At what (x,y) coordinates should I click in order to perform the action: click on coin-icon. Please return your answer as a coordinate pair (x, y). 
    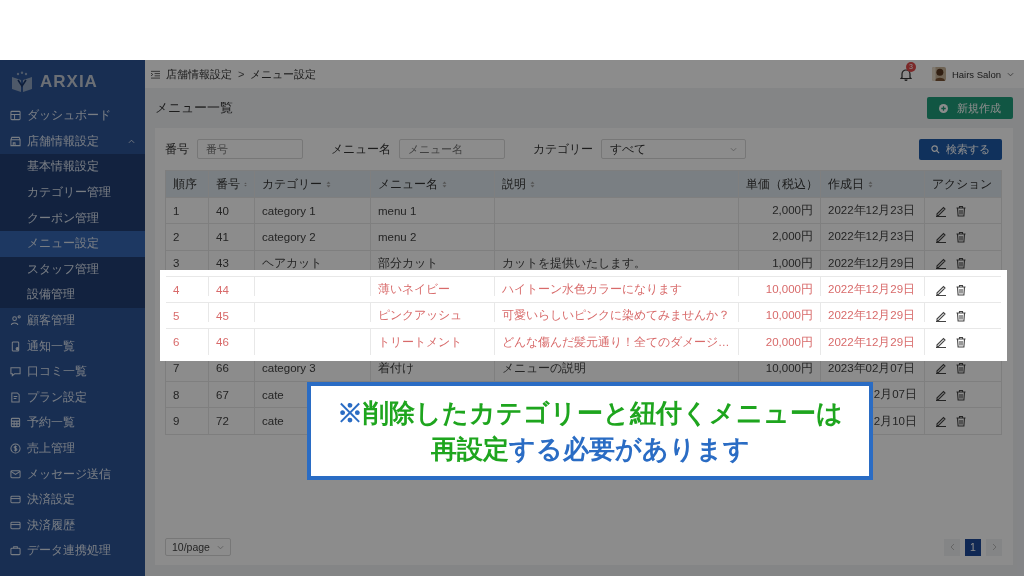
    Looking at the image, I should click on (15, 448).